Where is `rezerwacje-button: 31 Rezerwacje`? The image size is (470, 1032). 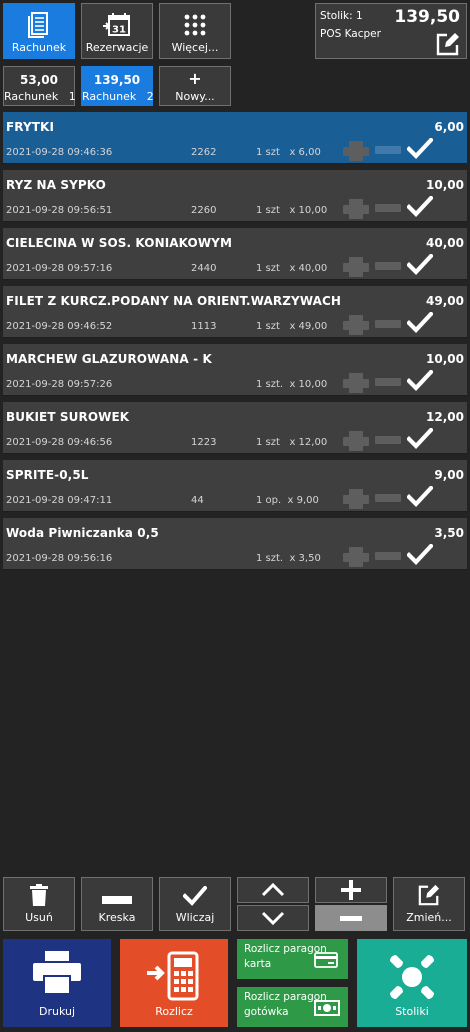 rezerwacje-button: 31 Rezerwacje is located at coordinates (117, 31).